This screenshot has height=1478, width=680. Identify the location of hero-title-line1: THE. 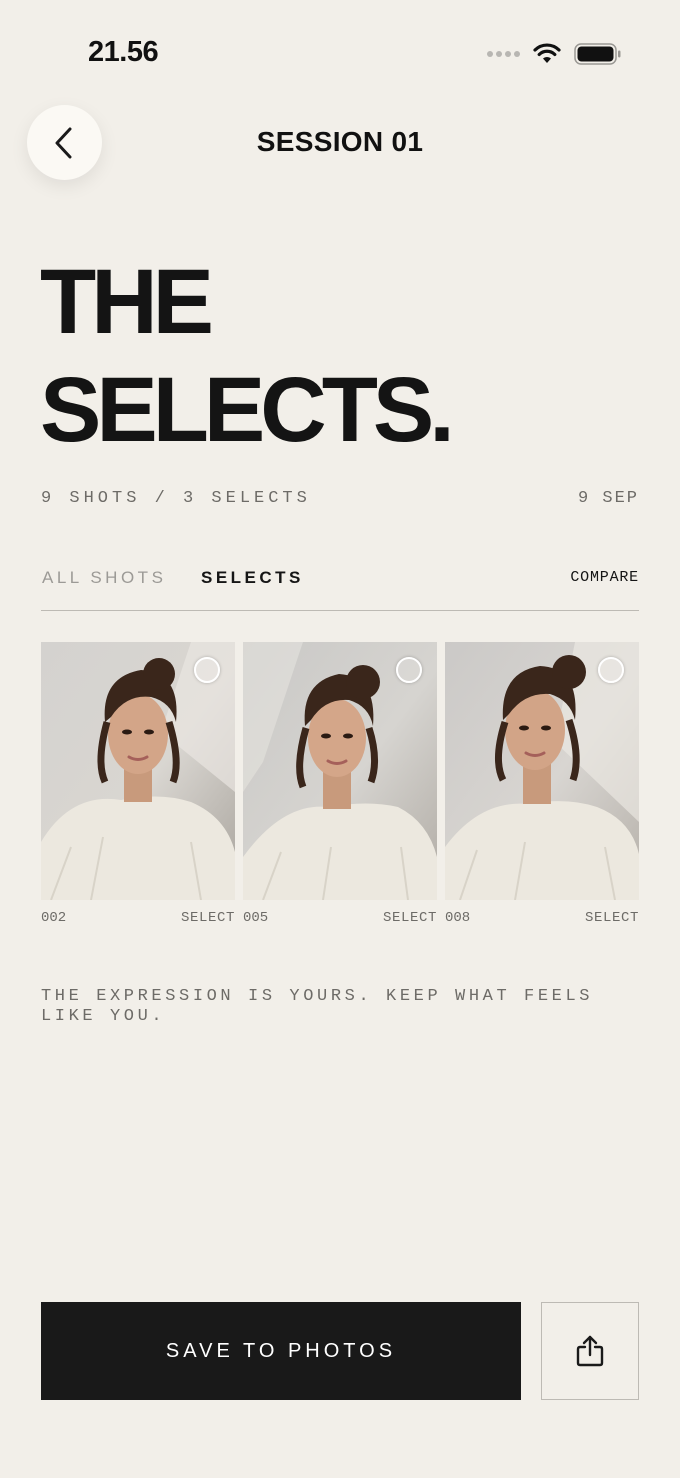
(127, 302).